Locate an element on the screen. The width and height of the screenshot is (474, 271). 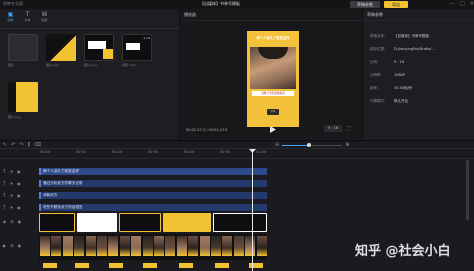
preview-image is located at coordinates (273, 68).